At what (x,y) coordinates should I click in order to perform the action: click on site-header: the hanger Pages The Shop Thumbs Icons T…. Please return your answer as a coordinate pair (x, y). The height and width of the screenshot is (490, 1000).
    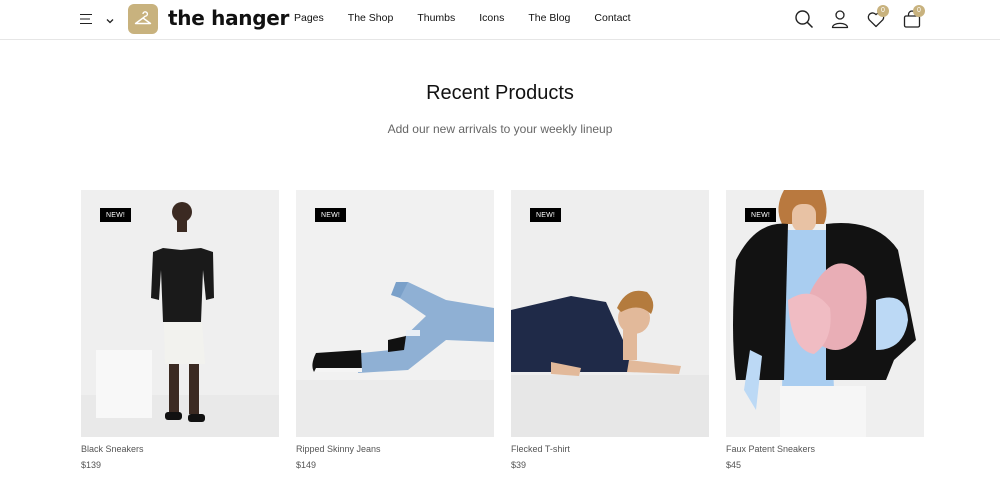
    Looking at the image, I should click on (500, 20).